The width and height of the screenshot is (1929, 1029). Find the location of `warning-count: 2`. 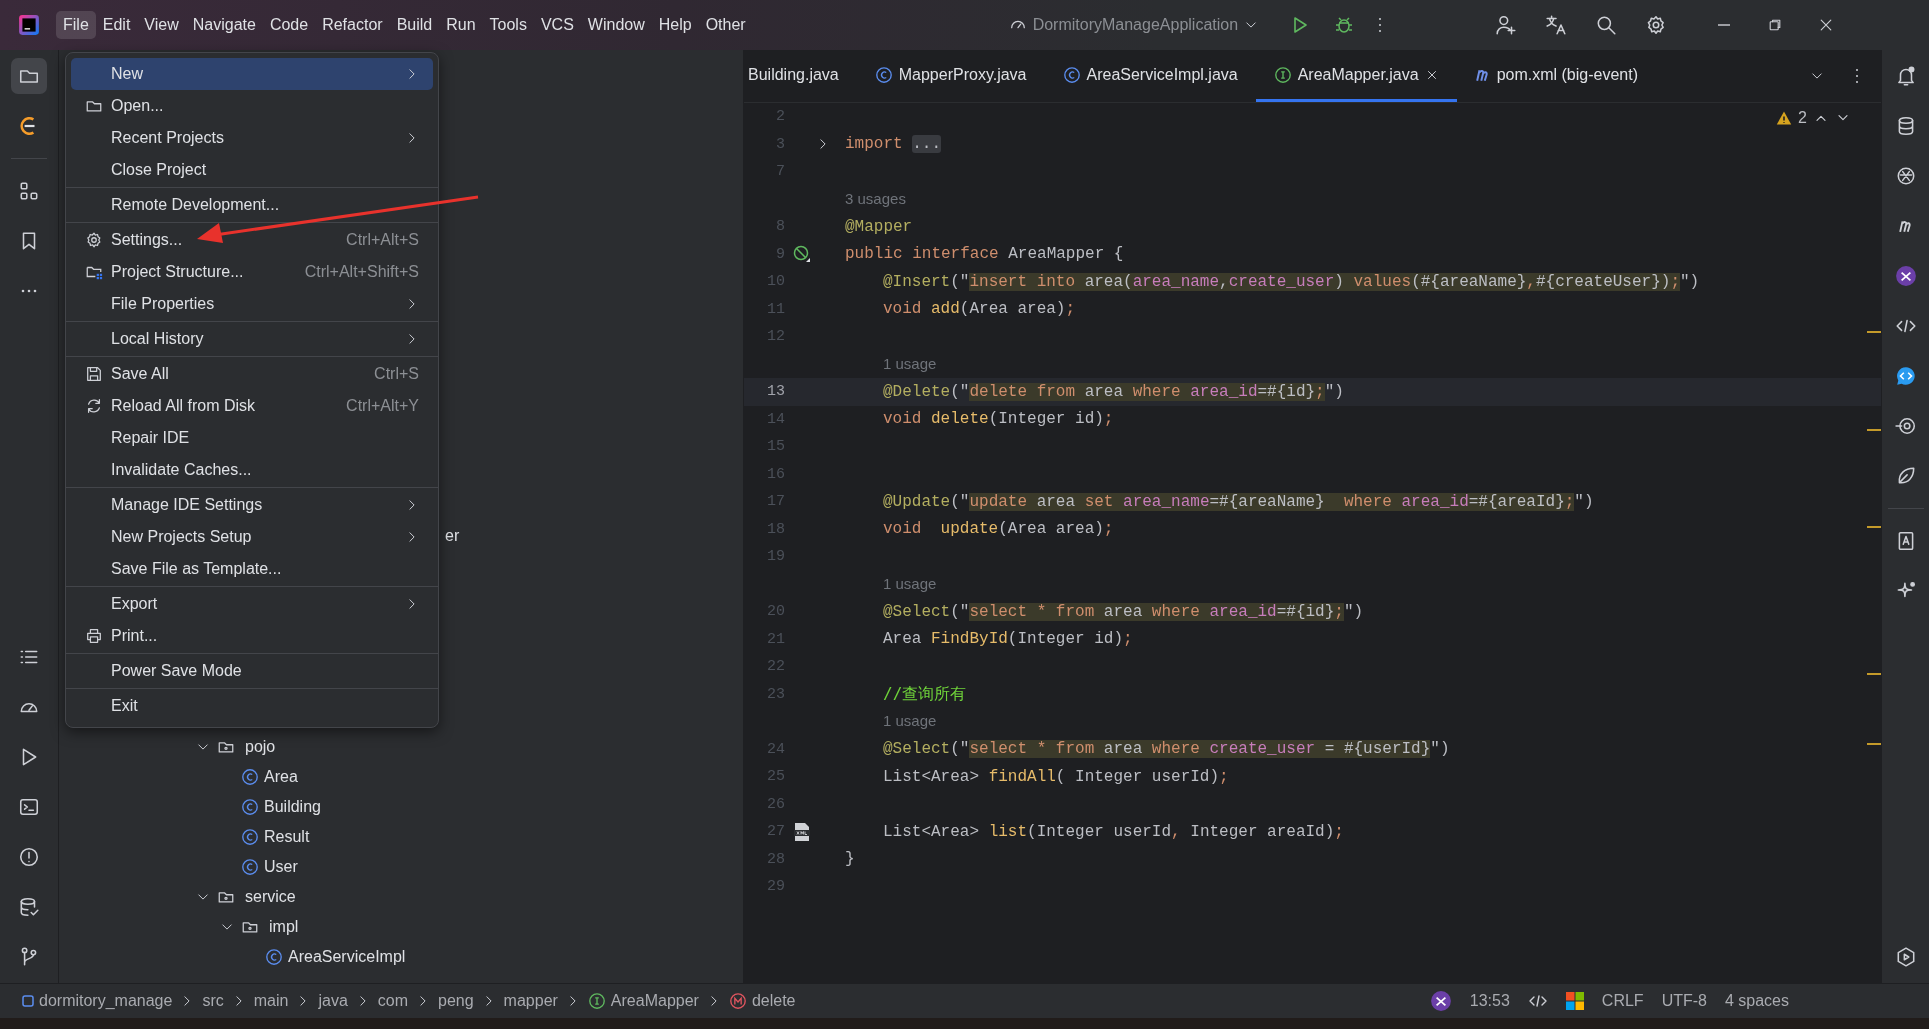

warning-count: 2 is located at coordinates (1802, 118).